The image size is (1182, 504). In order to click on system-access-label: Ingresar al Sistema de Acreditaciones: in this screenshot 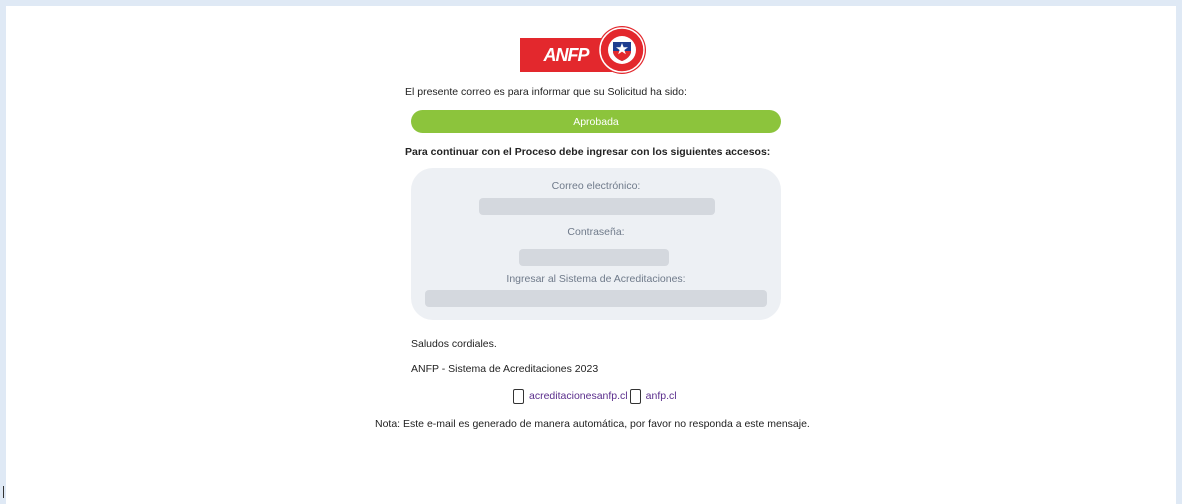, I will do `click(596, 279)`.